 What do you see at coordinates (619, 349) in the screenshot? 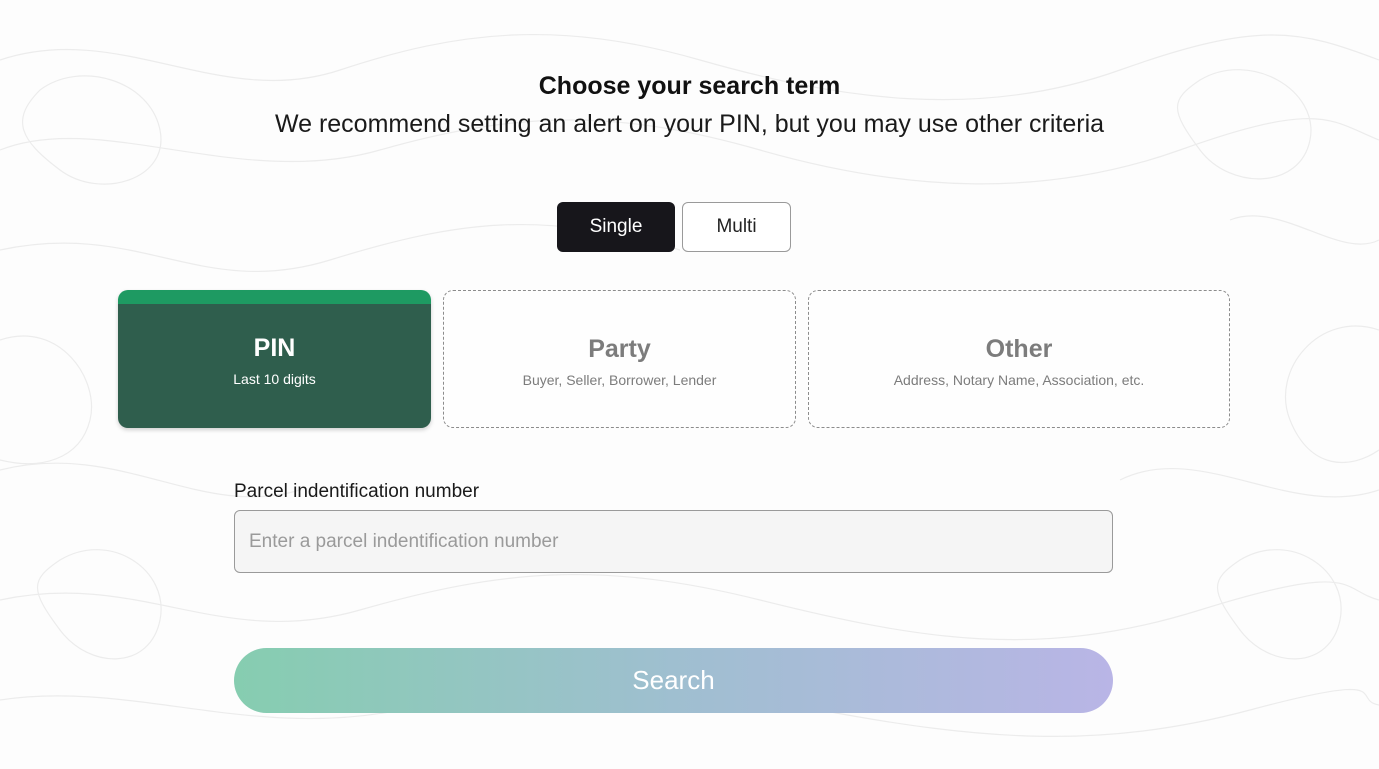
I see `search-type-title: Party` at bounding box center [619, 349].